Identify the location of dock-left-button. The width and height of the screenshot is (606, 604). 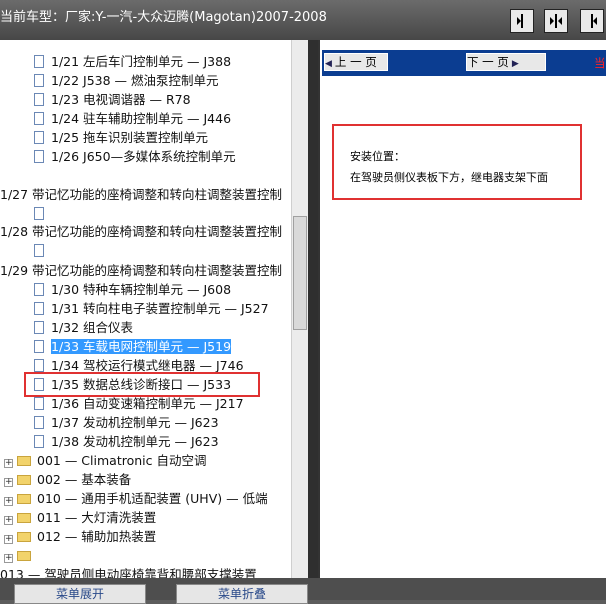
(522, 21).